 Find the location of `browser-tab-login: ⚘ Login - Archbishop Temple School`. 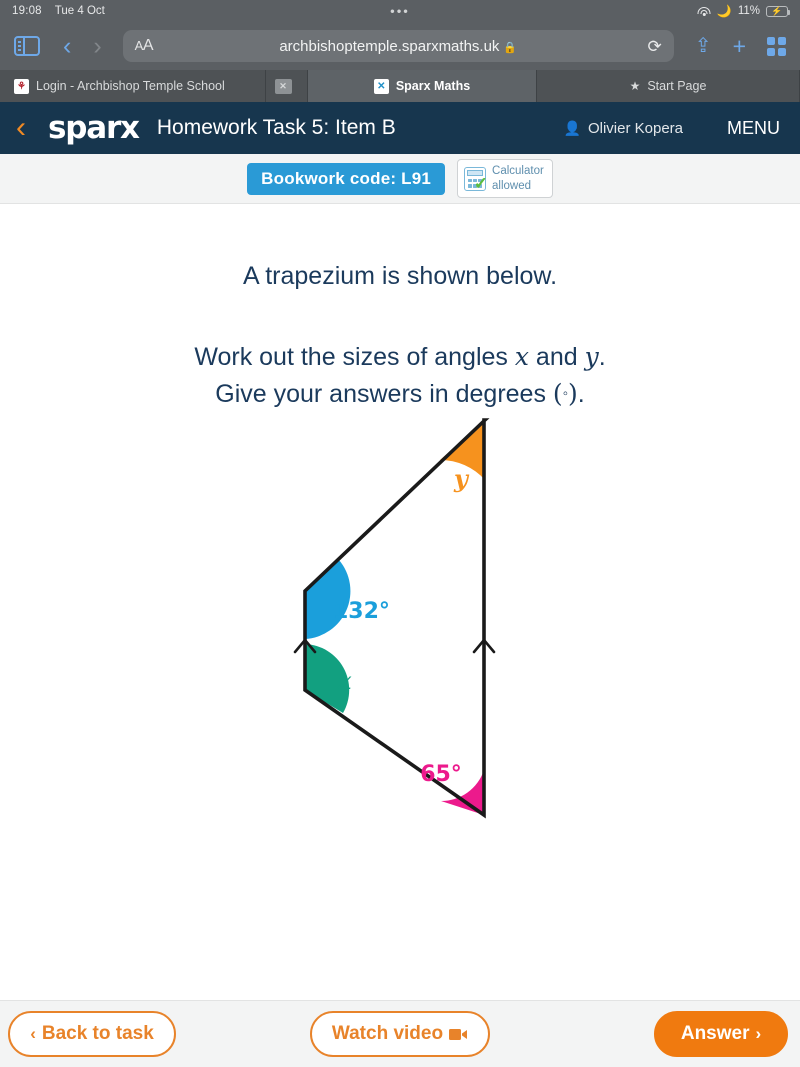

browser-tab-login: ⚘ Login - Archbishop Temple School is located at coordinates (133, 86).